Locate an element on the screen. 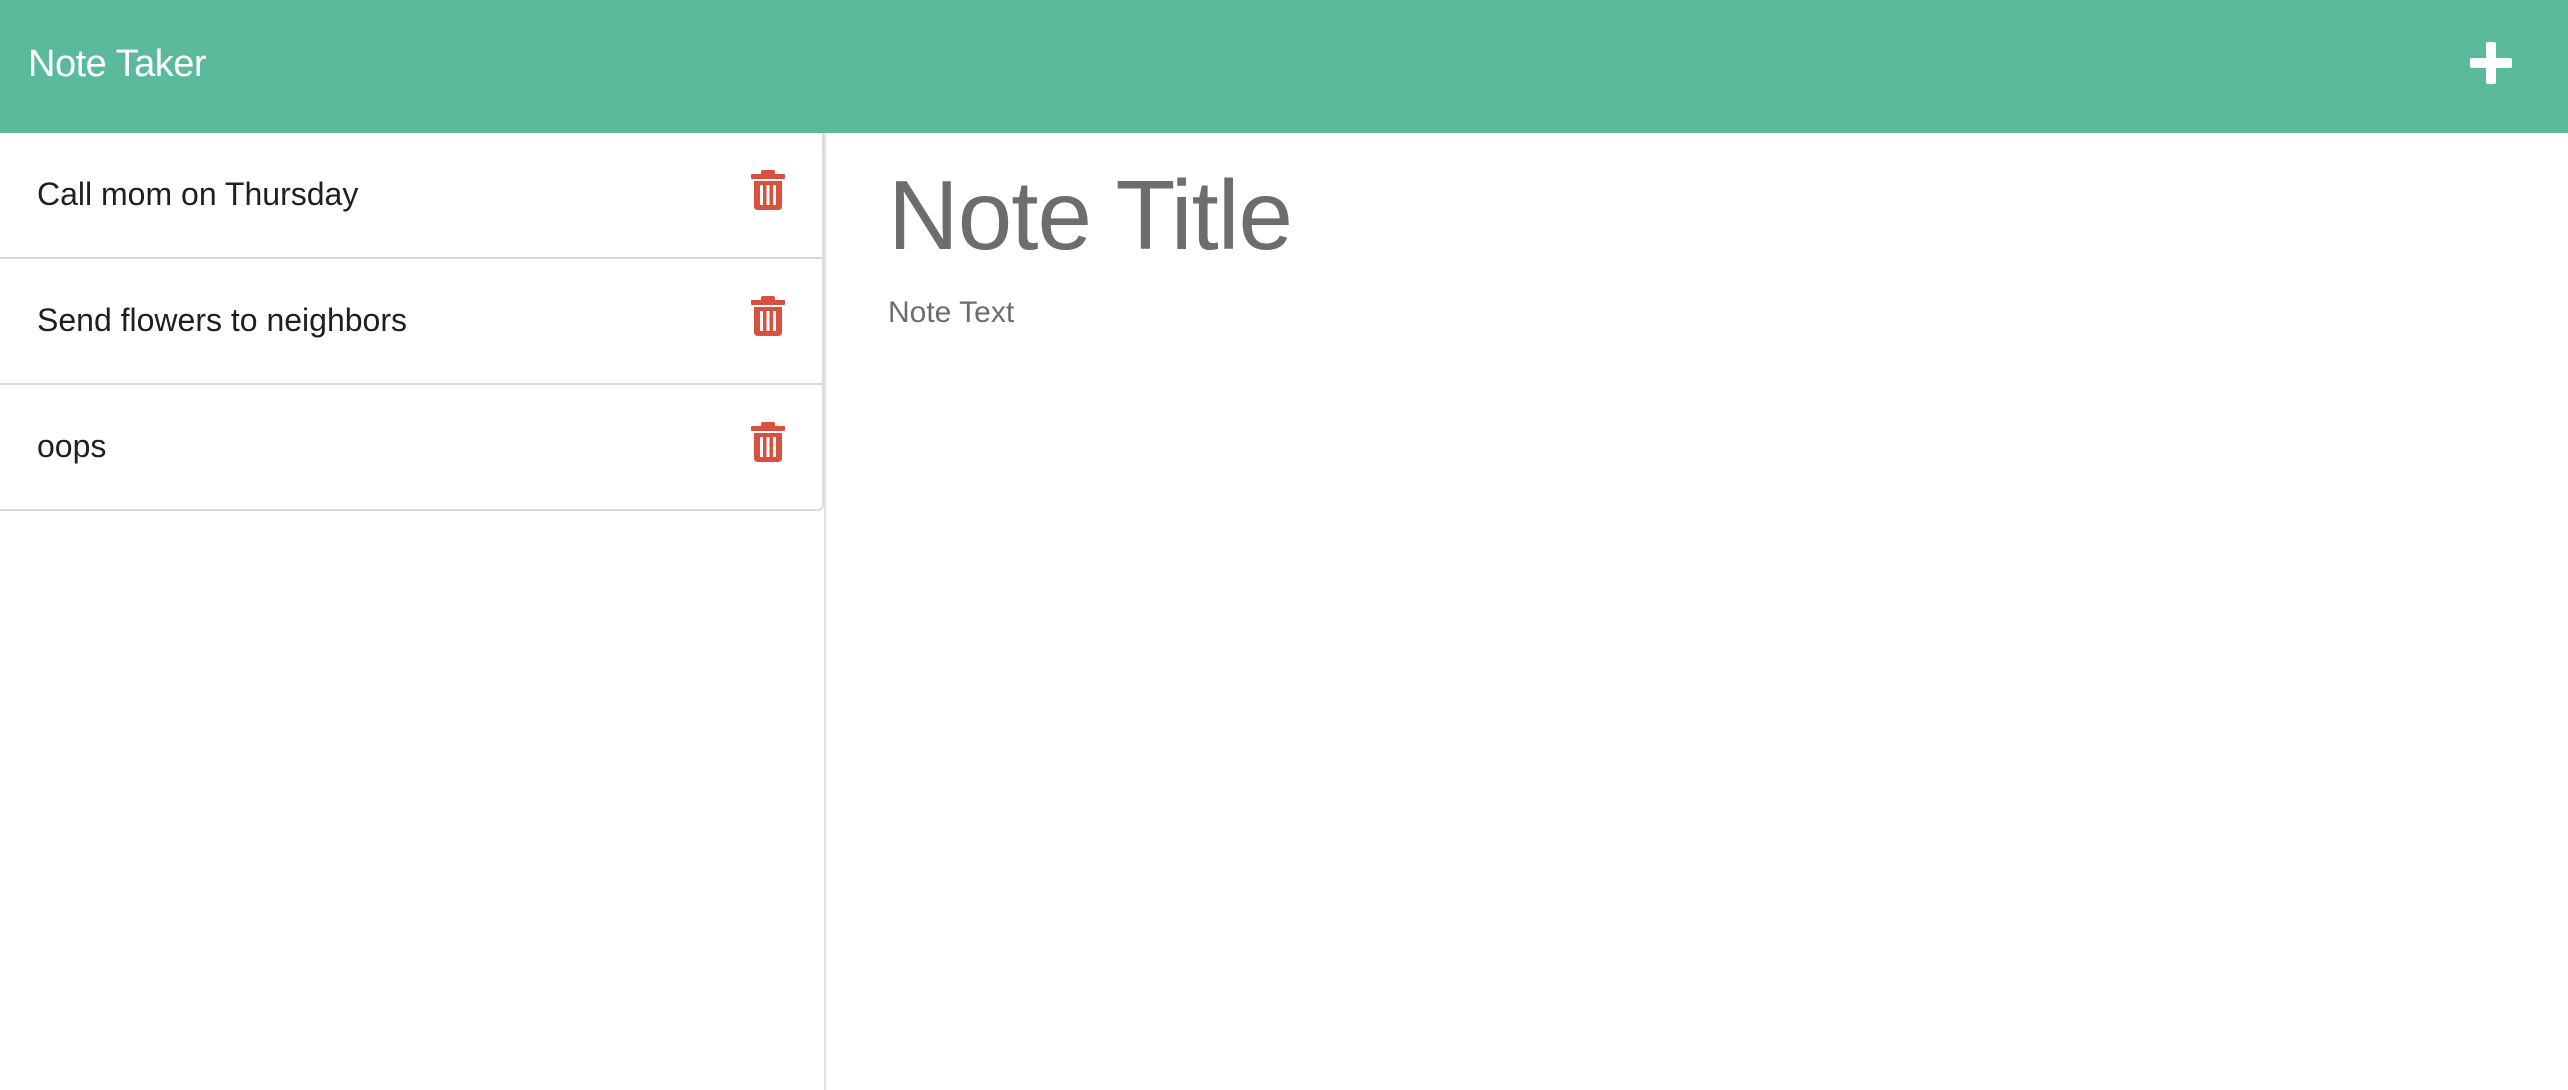  list-item: Send flowers to neighbors is located at coordinates (411, 322).